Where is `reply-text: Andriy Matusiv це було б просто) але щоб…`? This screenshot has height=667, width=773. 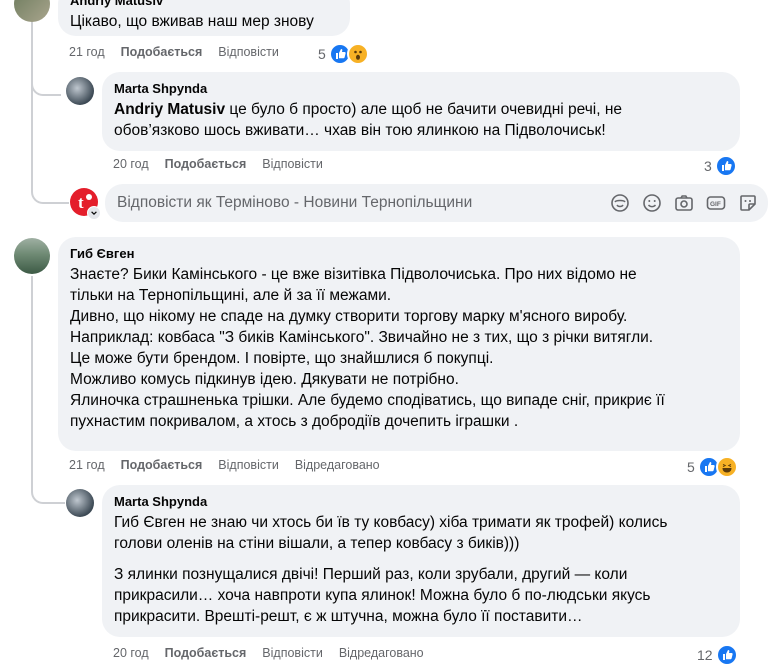
reply-text: Andriy Matusiv це було б просто) але щоб… is located at coordinates (421, 120).